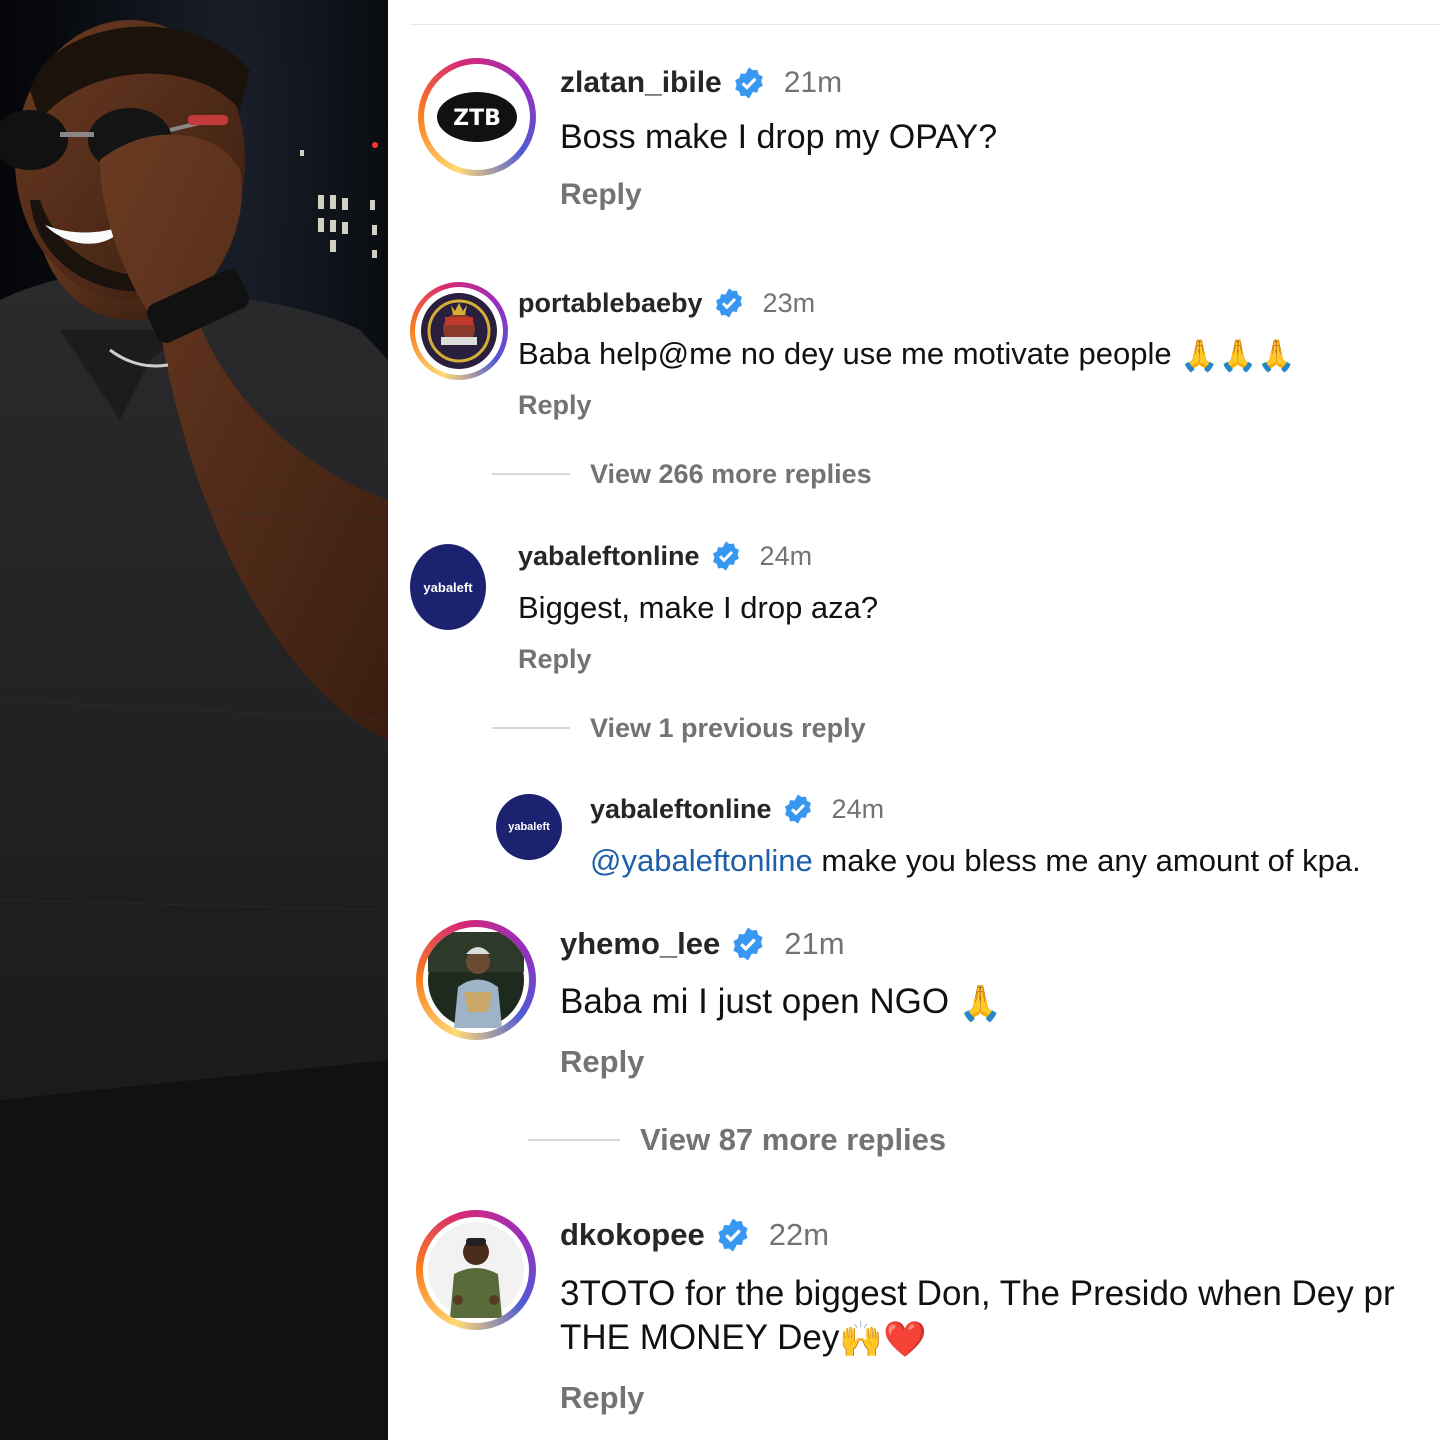  I want to click on svg-text: ZTB, so click(477, 118).